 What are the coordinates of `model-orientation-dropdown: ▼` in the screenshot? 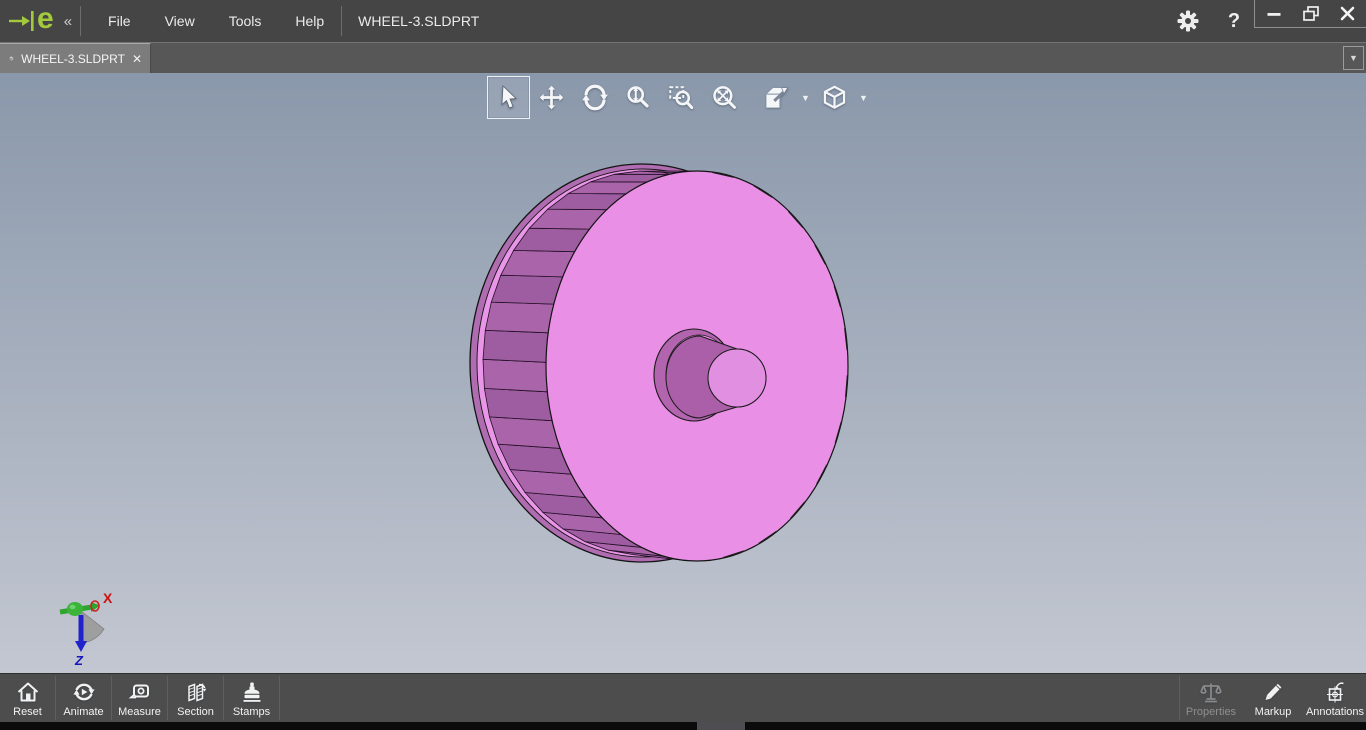 It's located at (805, 97).